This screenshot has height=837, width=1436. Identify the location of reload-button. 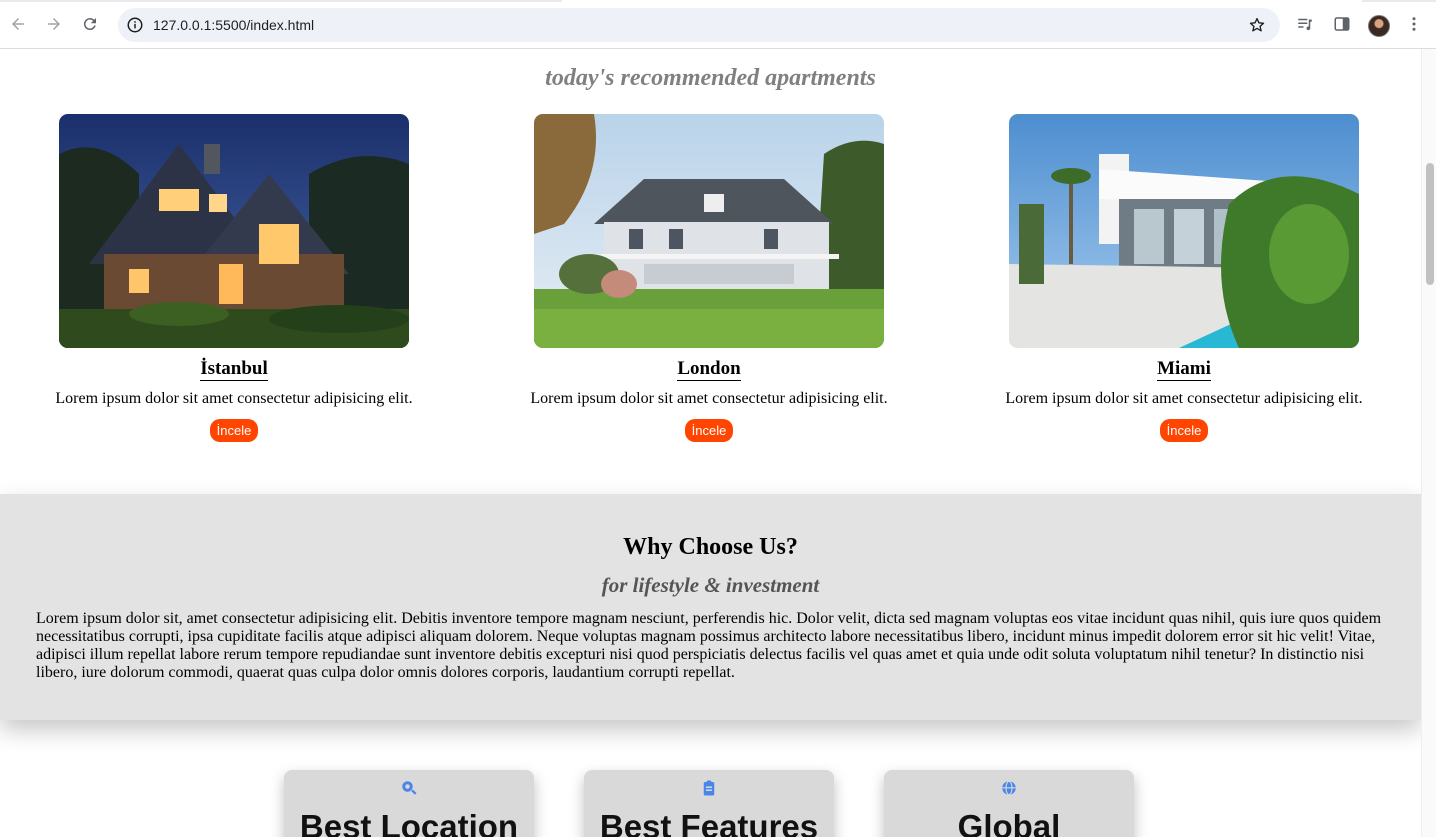
(90, 24).